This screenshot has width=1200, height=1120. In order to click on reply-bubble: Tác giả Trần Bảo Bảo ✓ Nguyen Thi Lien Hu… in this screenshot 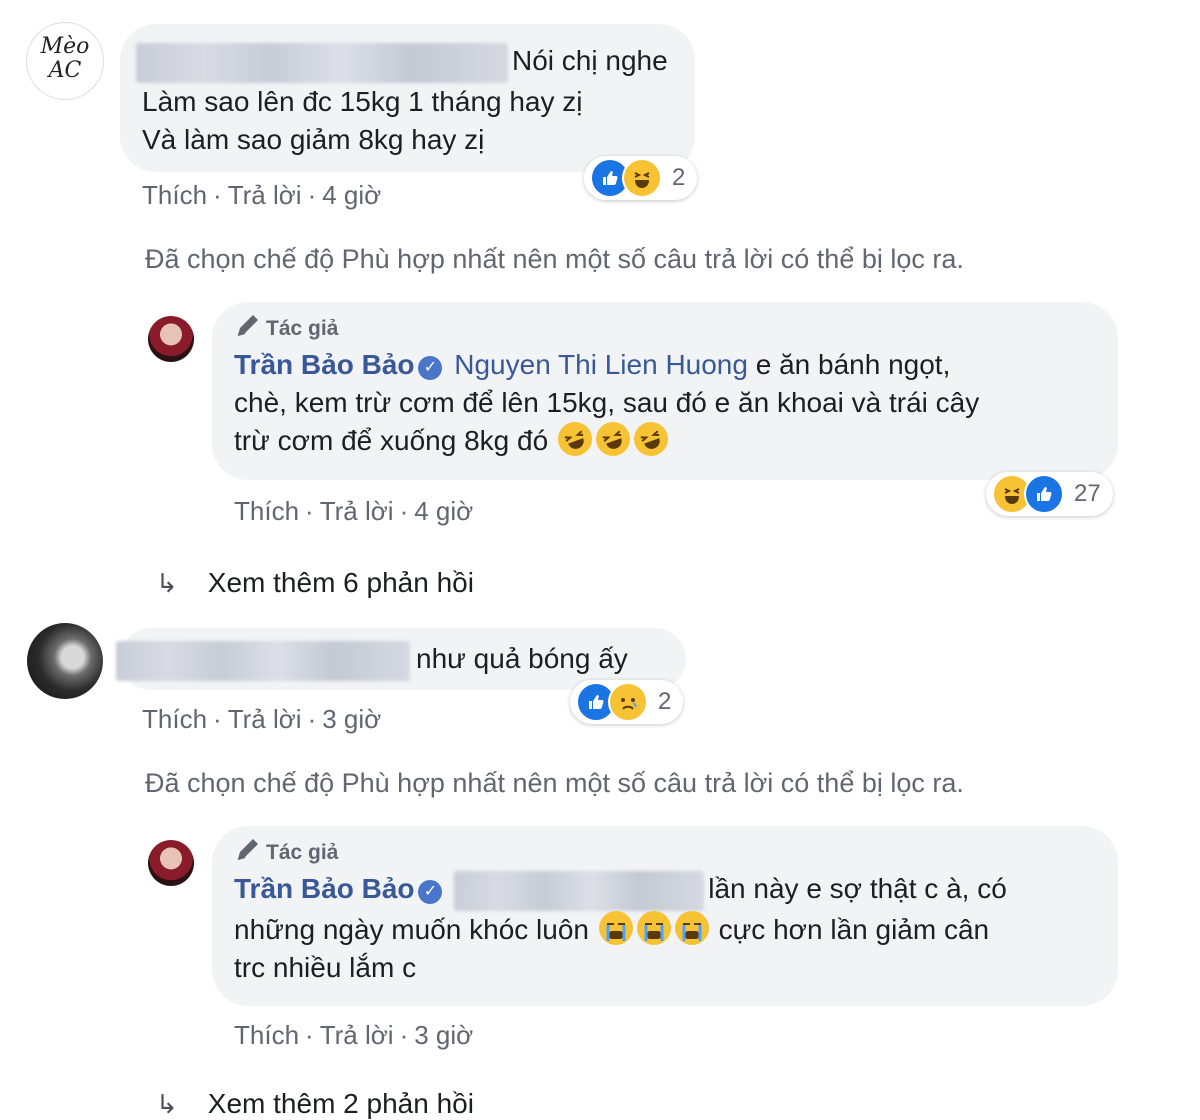, I will do `click(665, 391)`.